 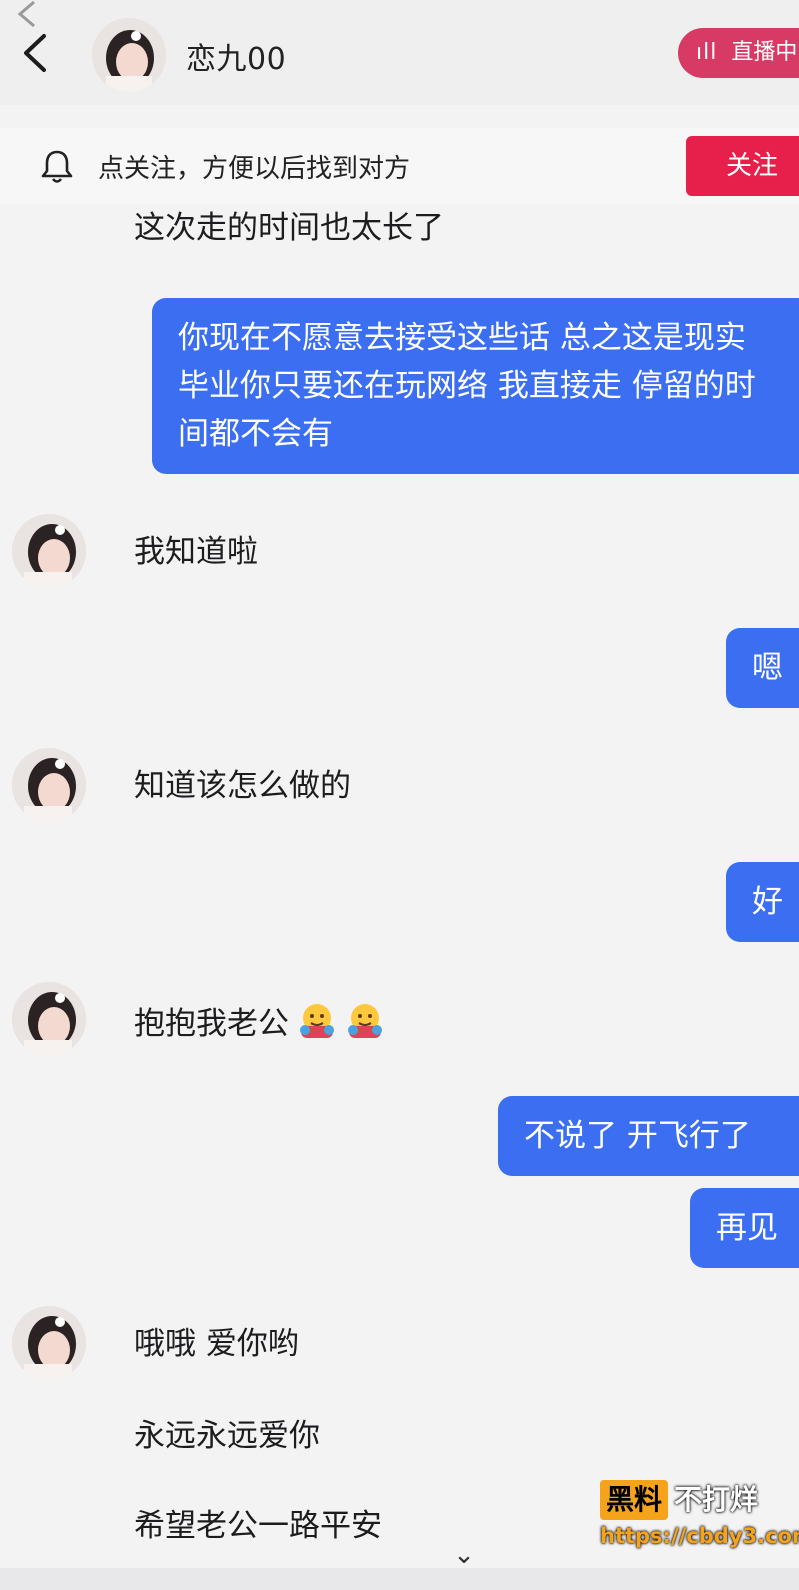 What do you see at coordinates (399, 52) in the screenshot?
I see `top-bar: 恋九00 ıll 直播中` at bounding box center [399, 52].